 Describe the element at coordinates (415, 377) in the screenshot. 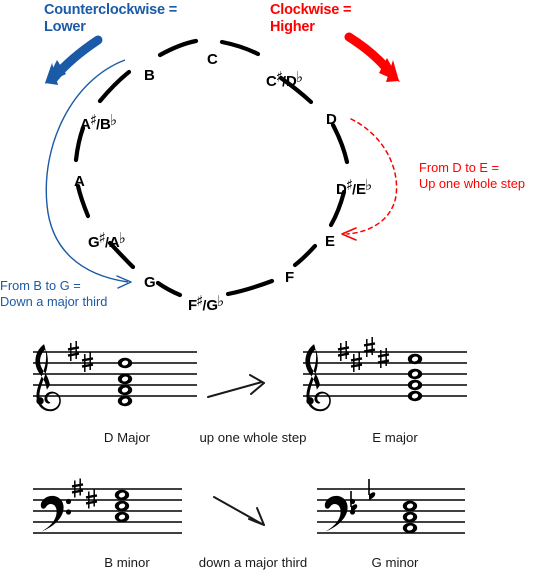

I see `chord-e-major` at that location.